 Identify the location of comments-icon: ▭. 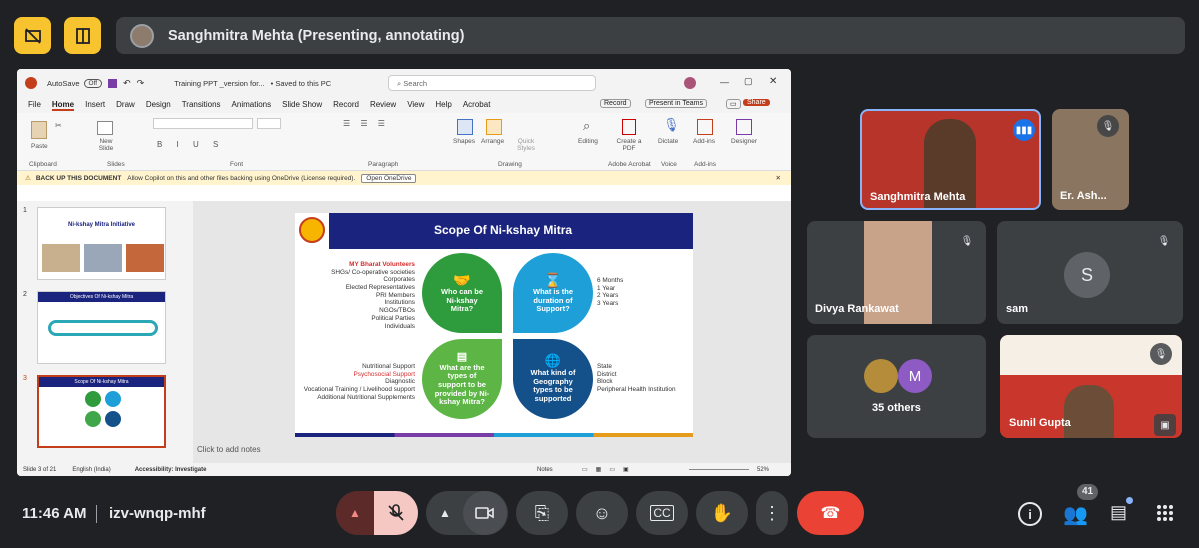
(733, 104).